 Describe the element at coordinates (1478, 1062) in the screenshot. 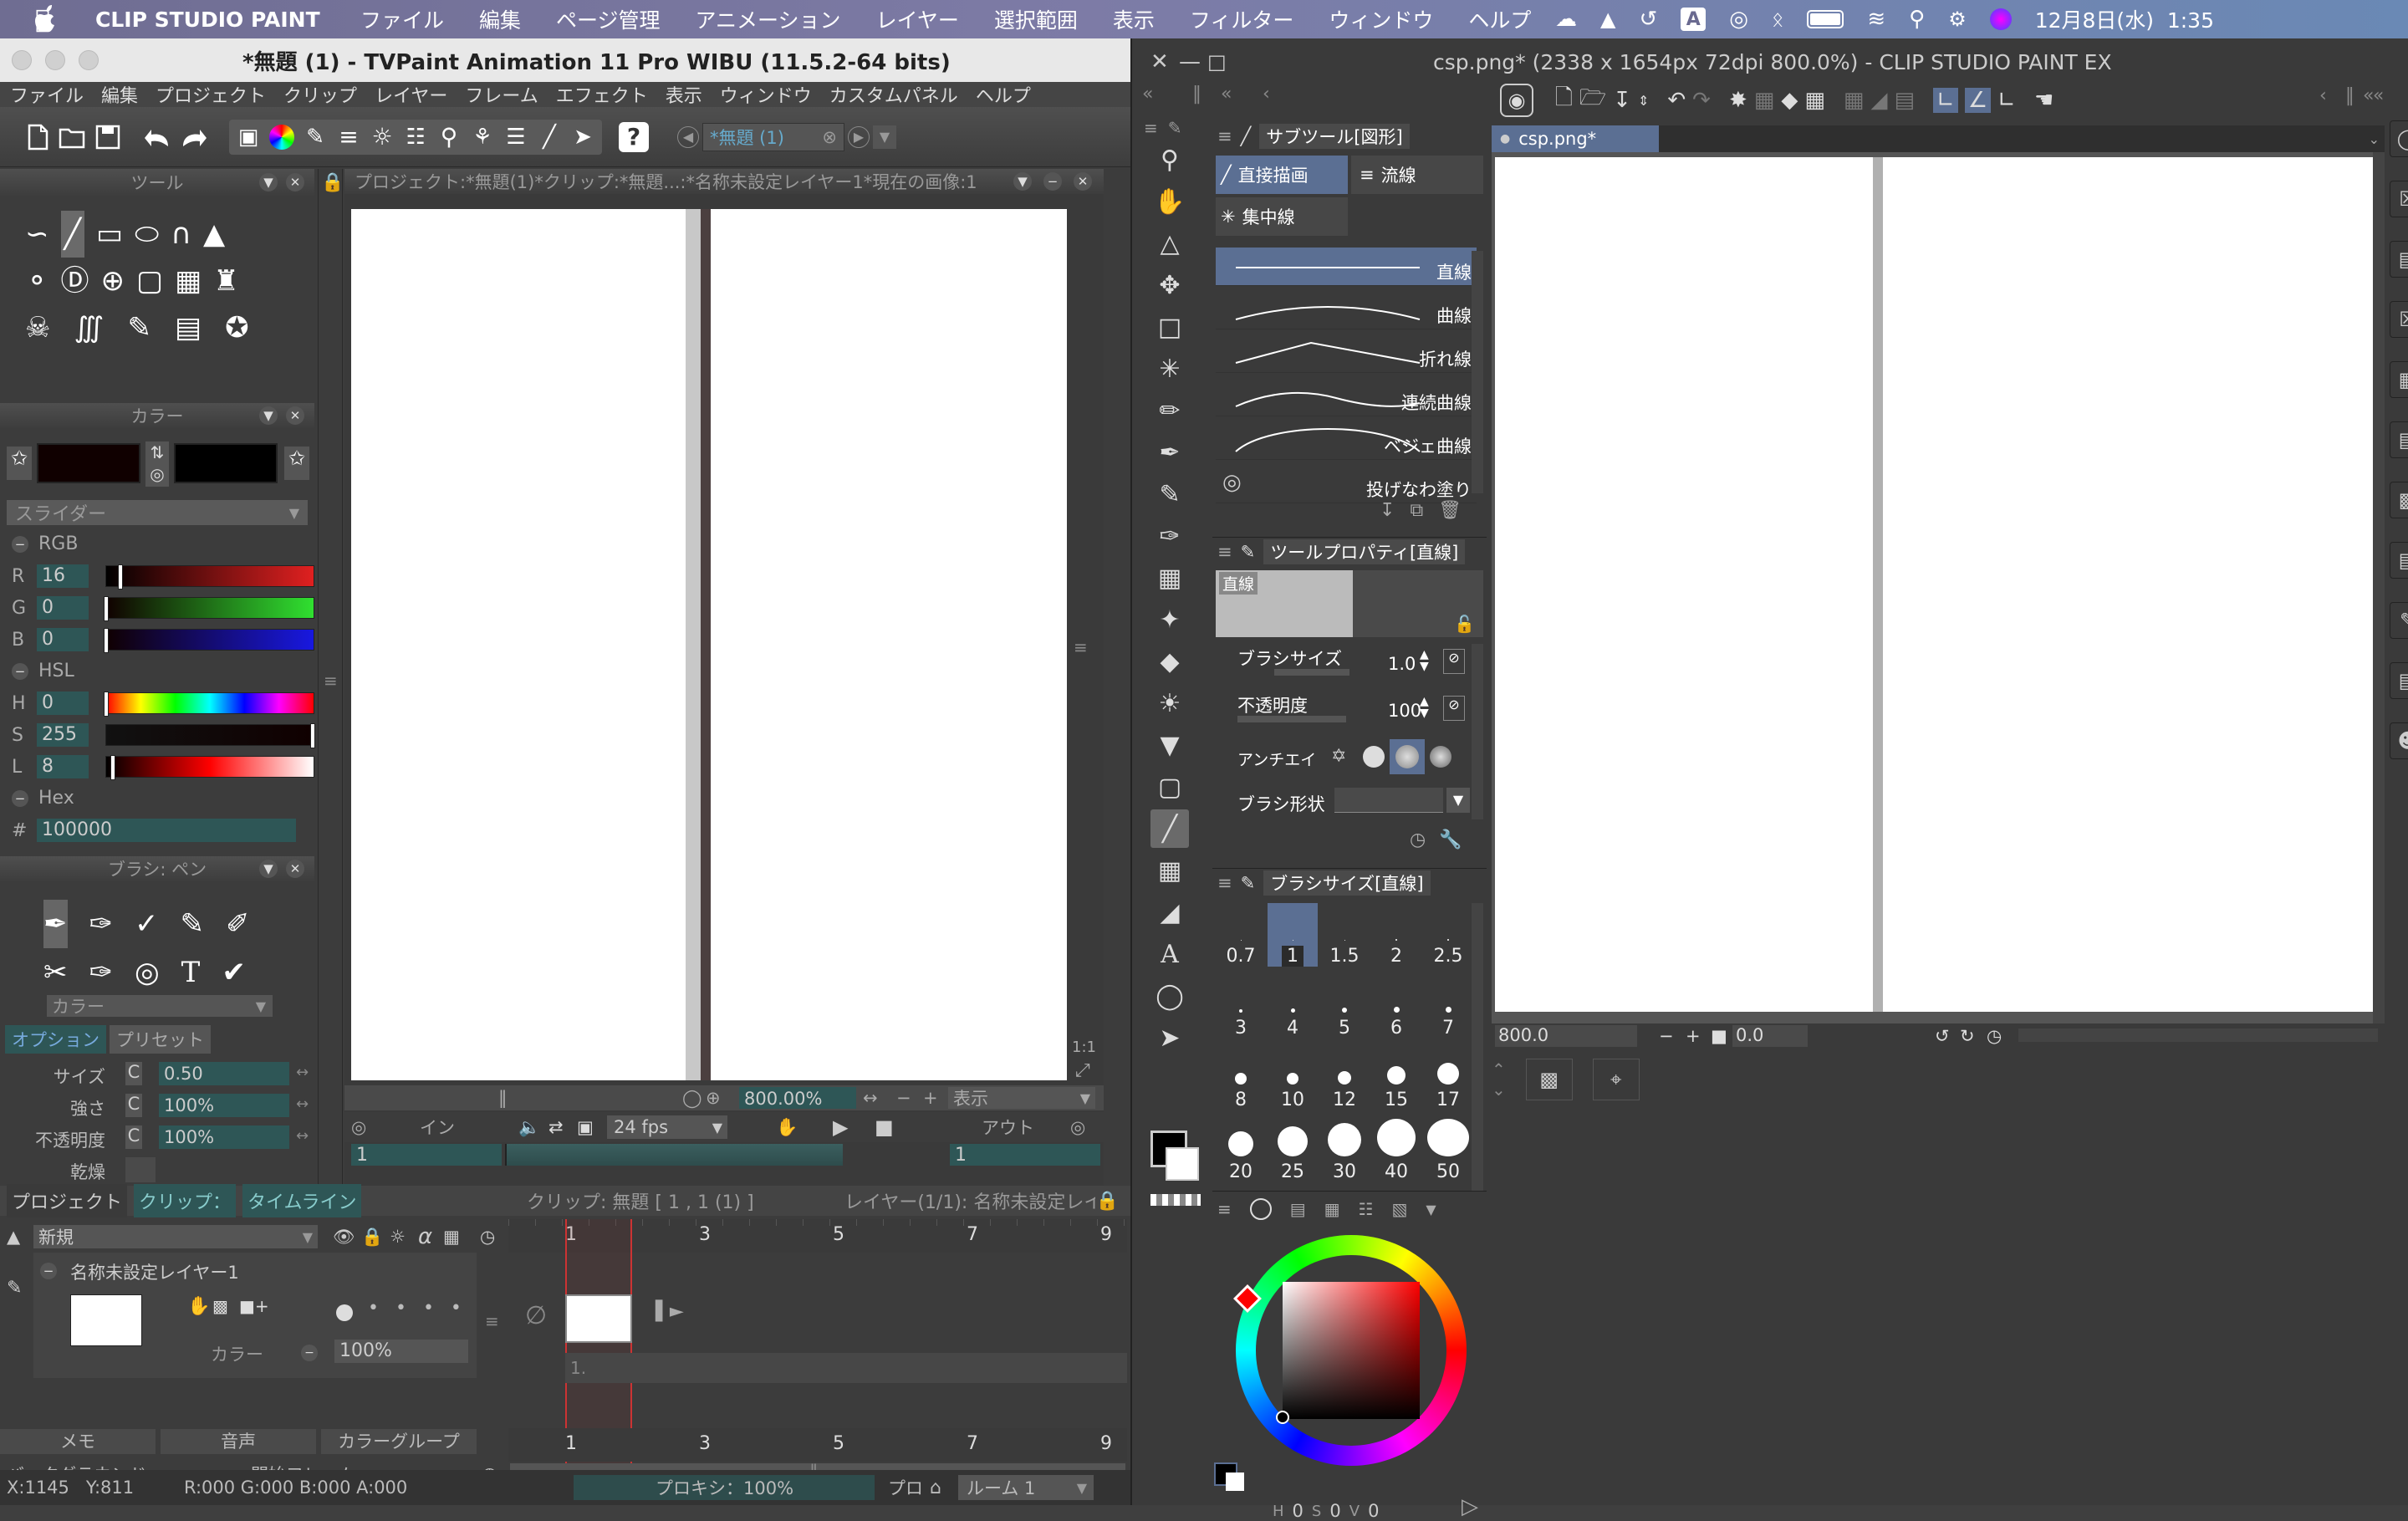

I see `brush-size-scrollbar` at that location.